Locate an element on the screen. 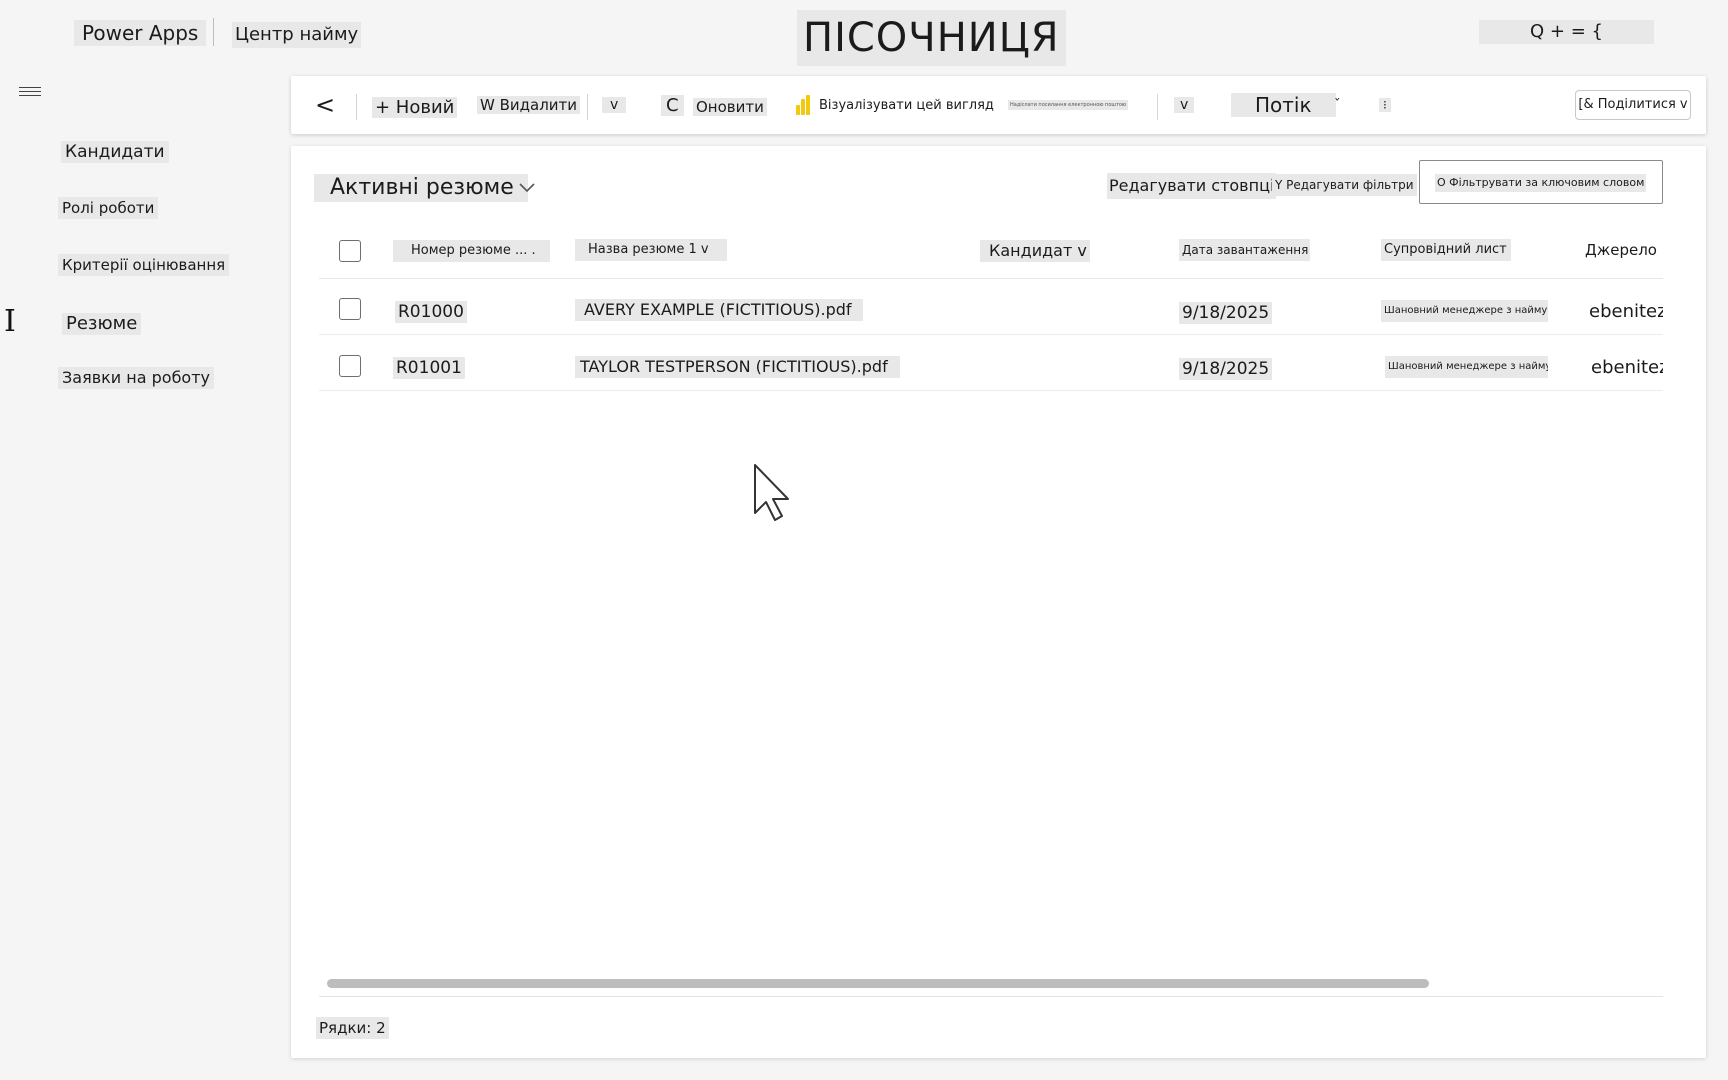 The width and height of the screenshot is (1728, 1080). nav-item-resumes: Резюме is located at coordinates (102, 324).